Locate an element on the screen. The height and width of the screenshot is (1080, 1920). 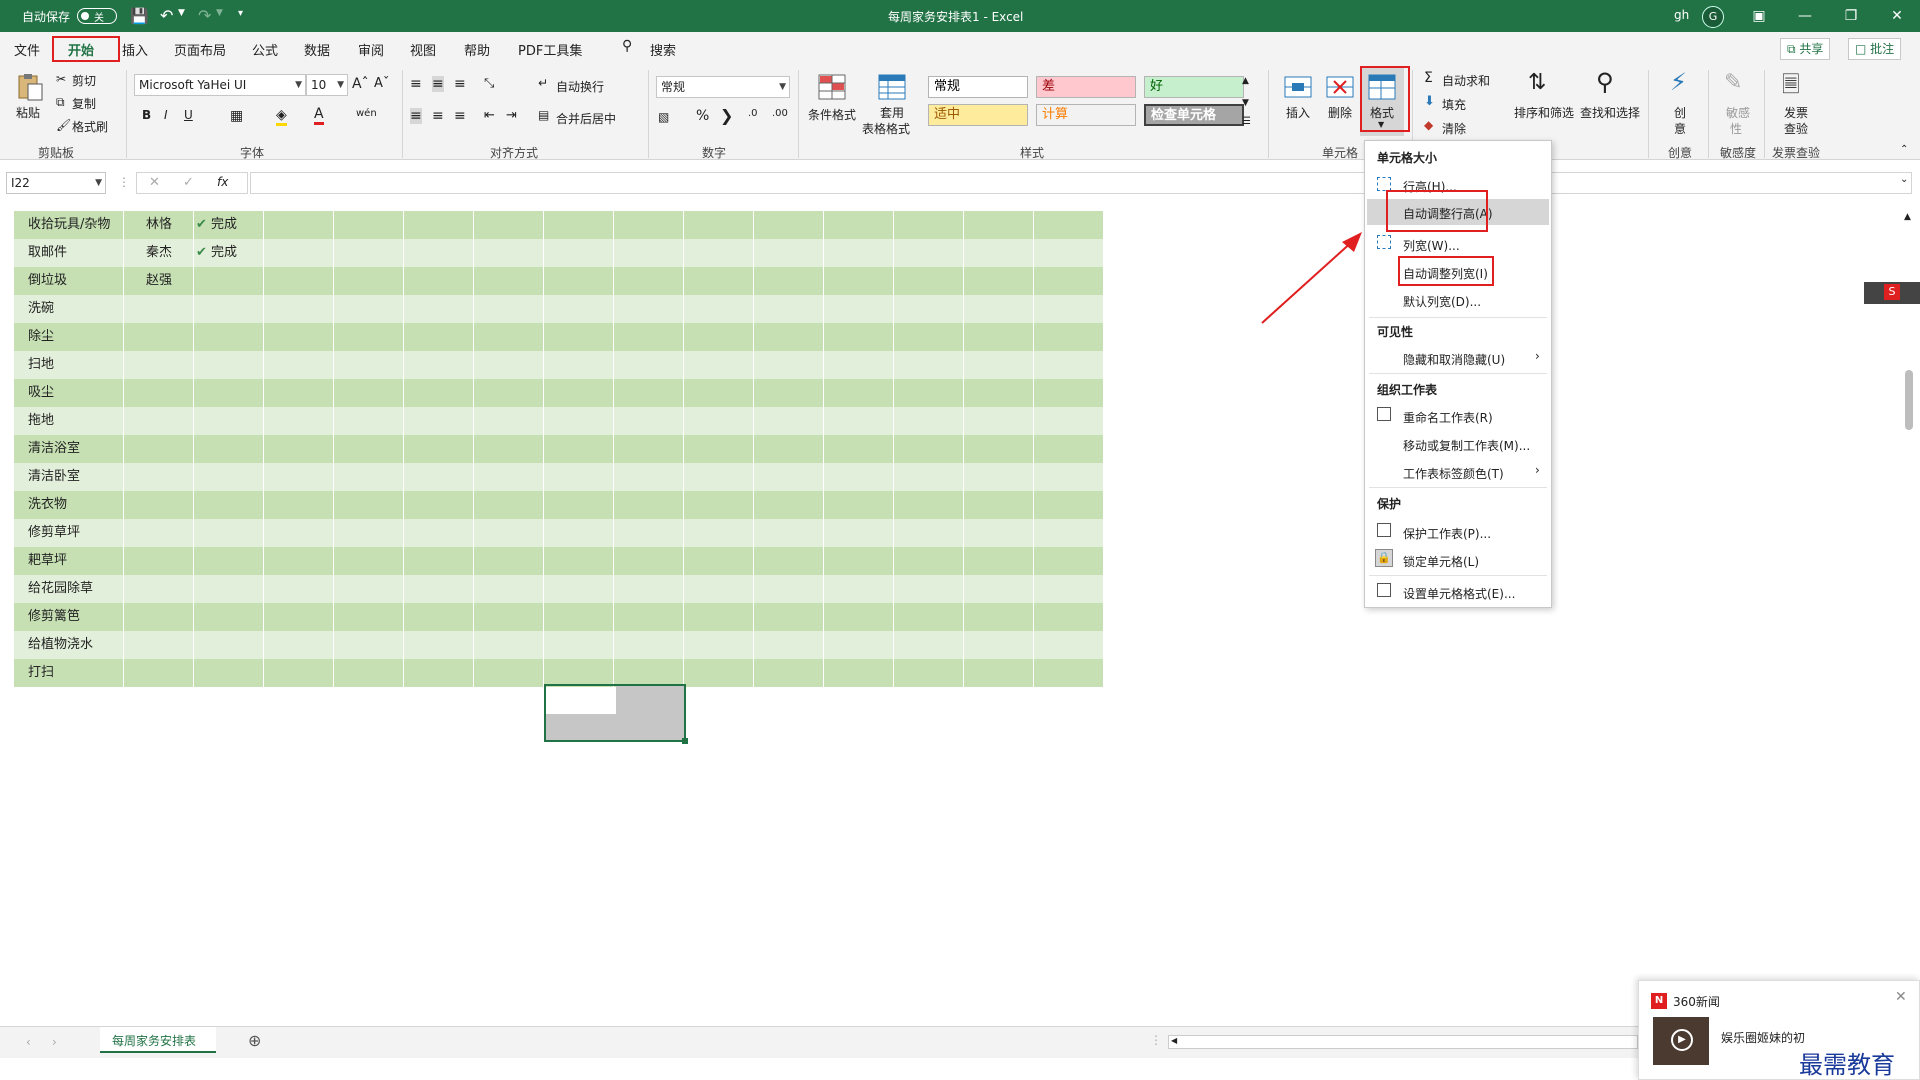
increase-indent-icon: ⇥ is located at coordinates (511, 115).